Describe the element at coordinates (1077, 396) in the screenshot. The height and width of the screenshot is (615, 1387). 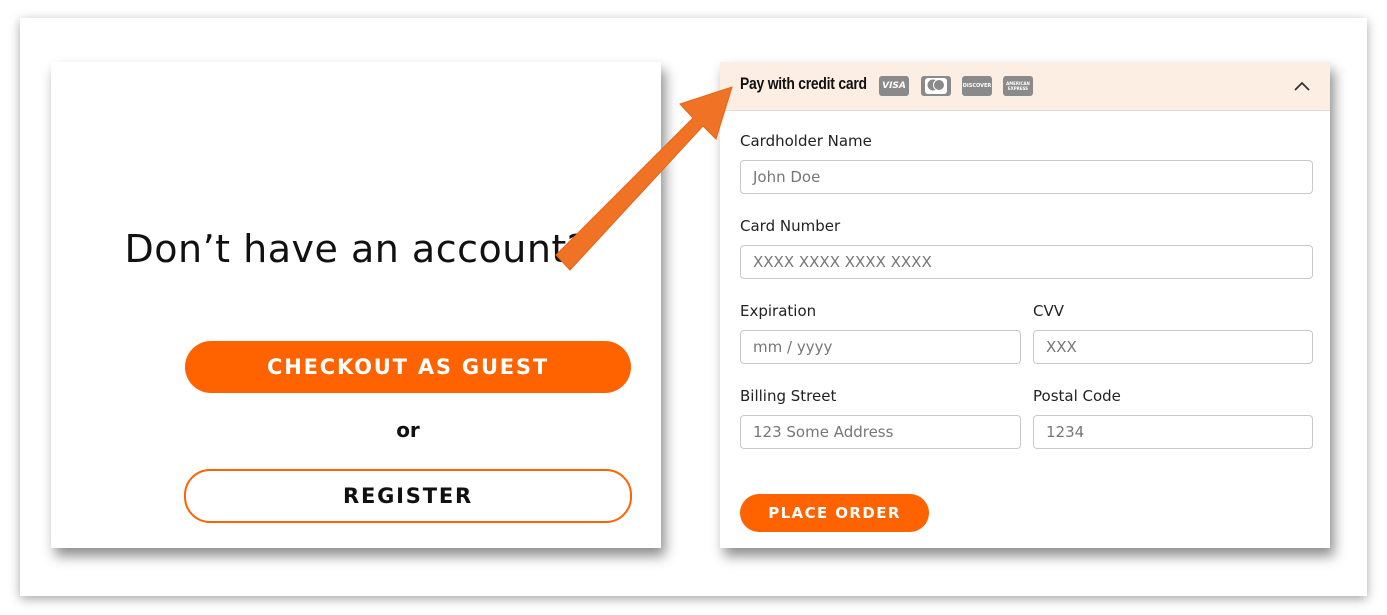
I see `postal-code-label: Postal Code` at that location.